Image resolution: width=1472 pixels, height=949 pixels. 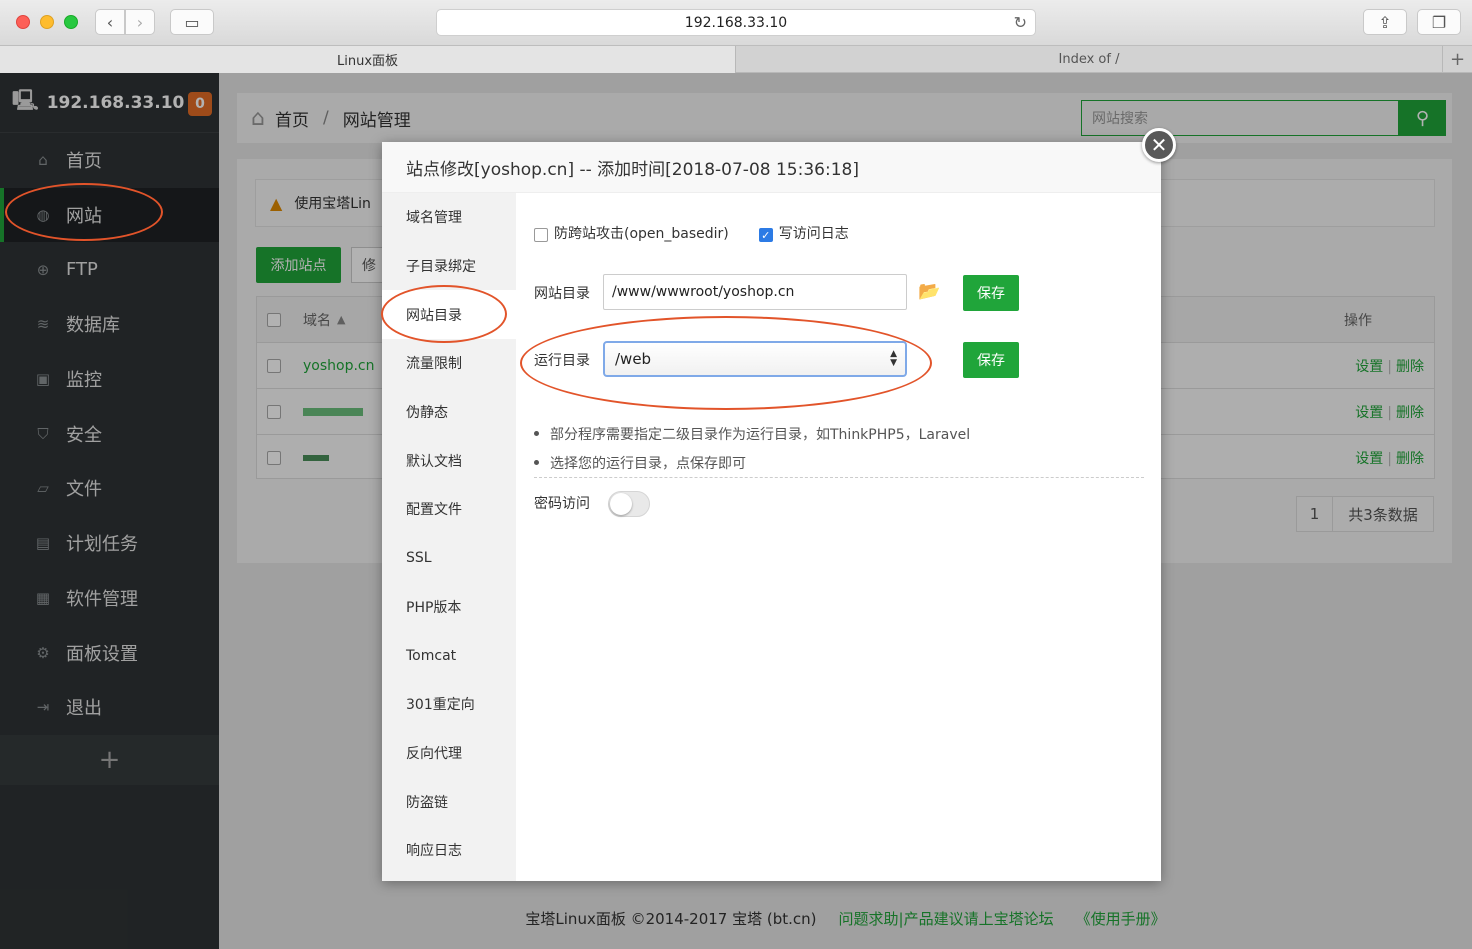 What do you see at coordinates (449, 266) in the screenshot?
I see `dialog-tab-subdir: 子目录绑定` at bounding box center [449, 266].